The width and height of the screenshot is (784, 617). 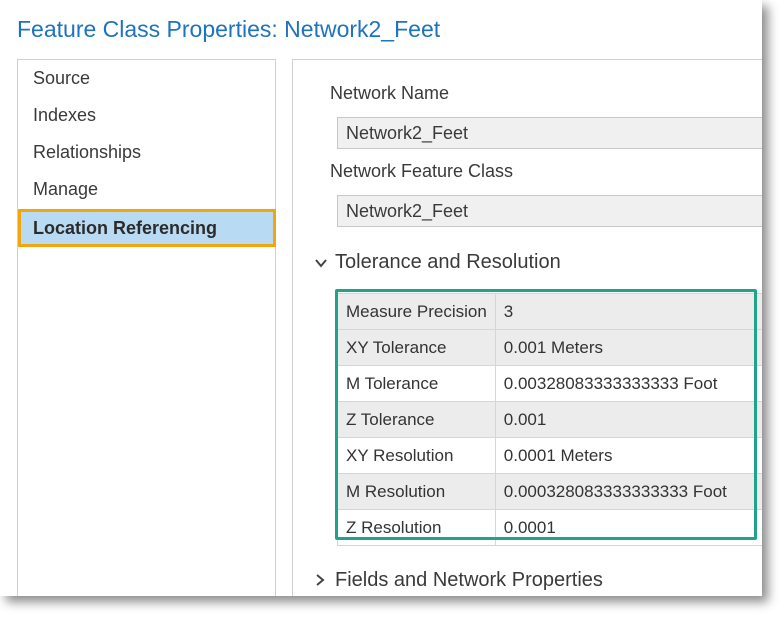 I want to click on fields-section-header: Fields and Network Properties, so click(x=459, y=580).